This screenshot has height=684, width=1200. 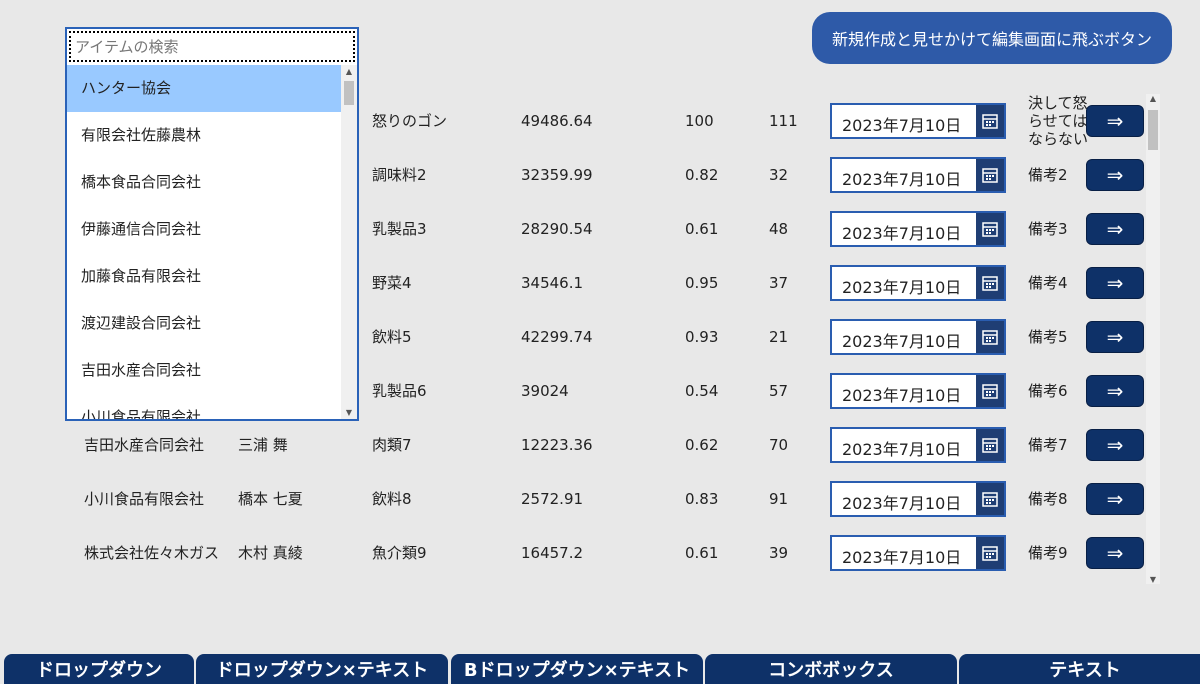 I want to click on combobox-item: ハンター協会, so click(x=205, y=88).